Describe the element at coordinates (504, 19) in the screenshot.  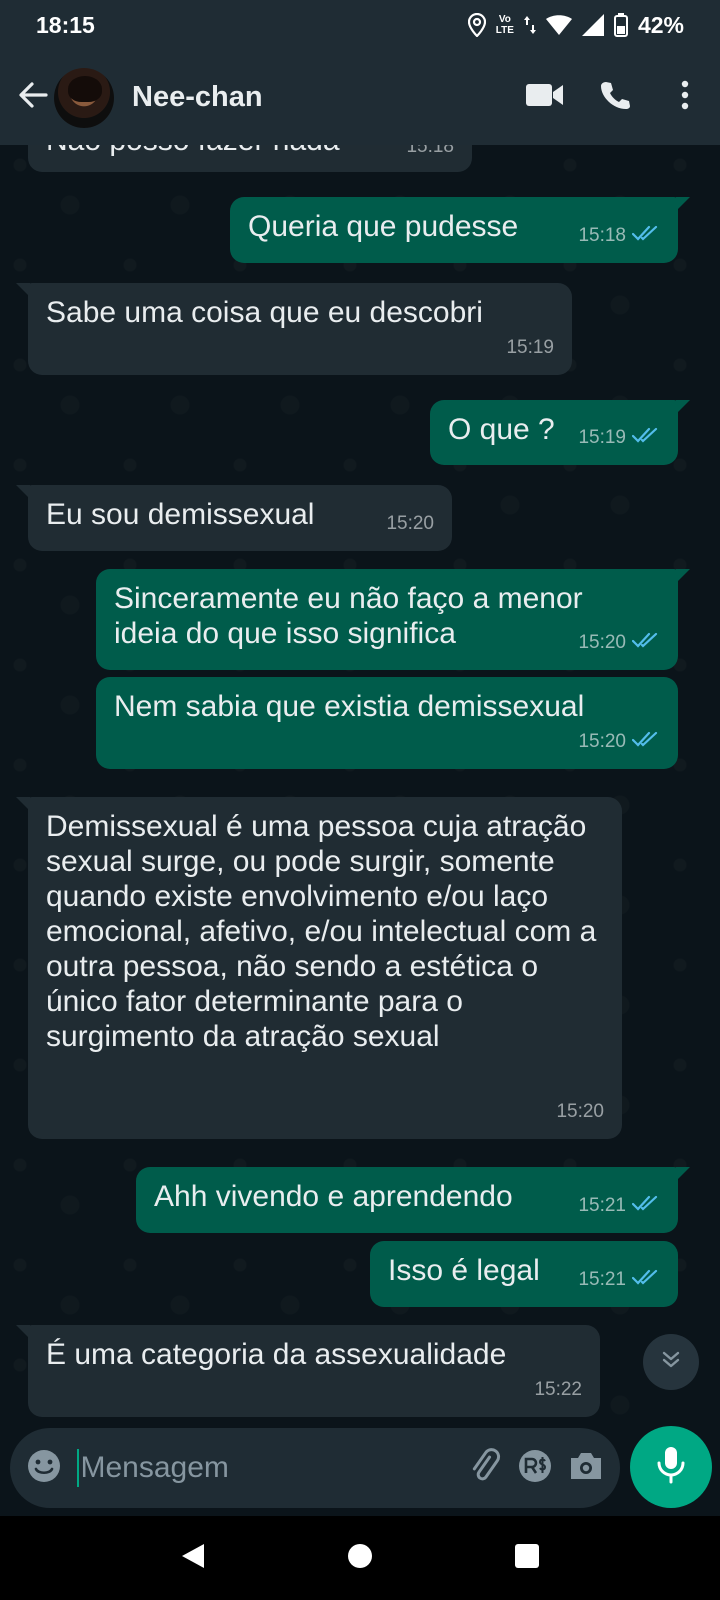
I see `volte-label: Vo` at that location.